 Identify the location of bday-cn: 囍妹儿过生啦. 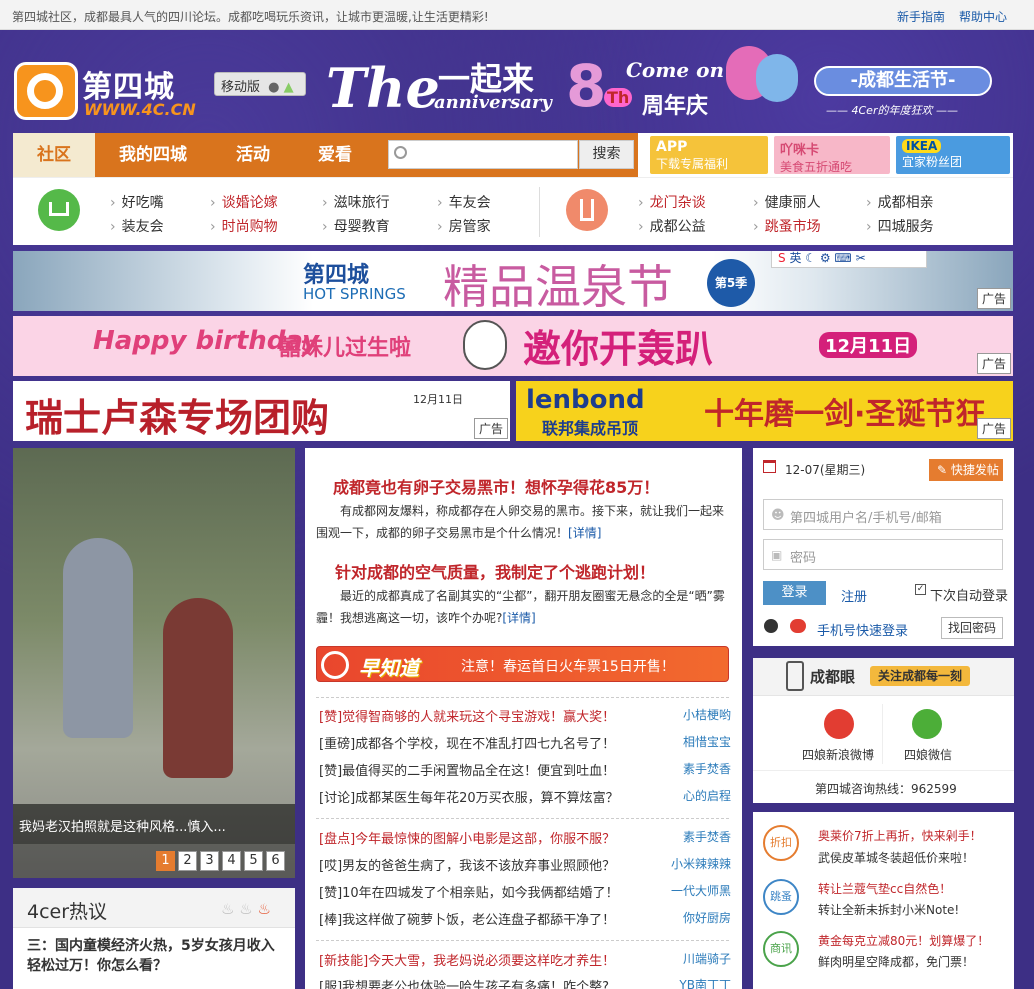
(345, 348).